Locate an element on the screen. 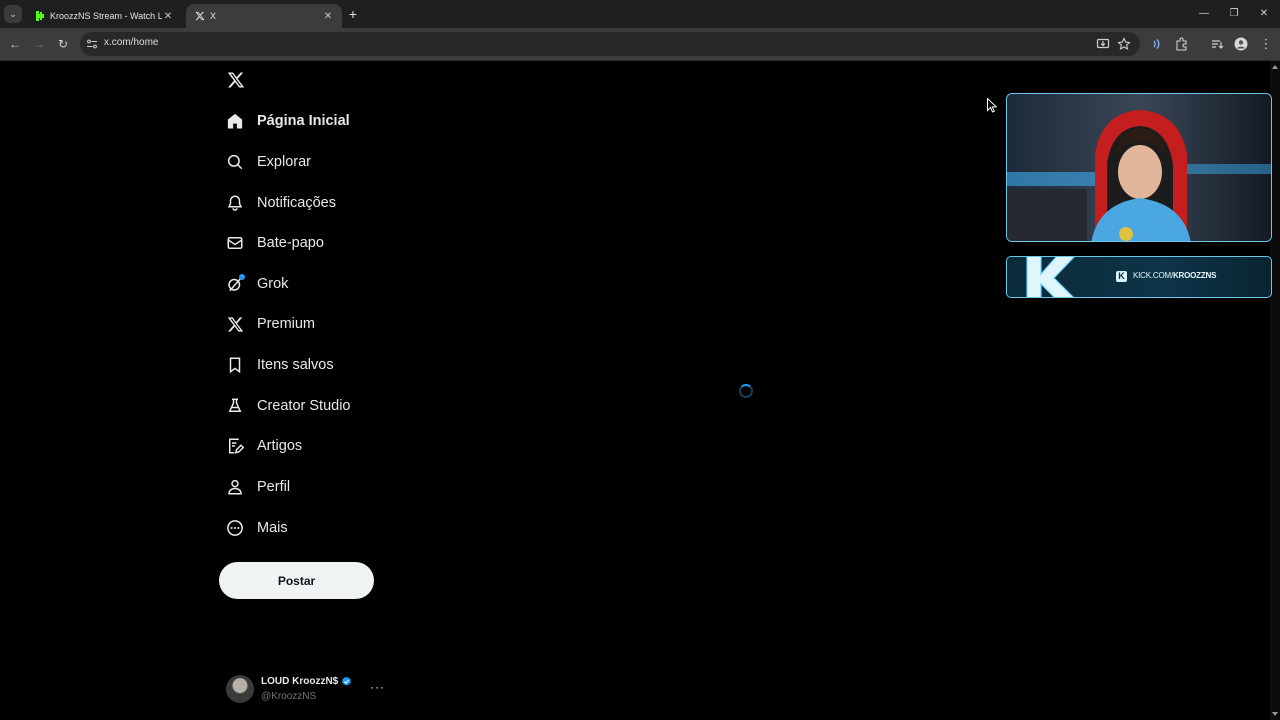  reading-list-icon is located at coordinates (1217, 44).